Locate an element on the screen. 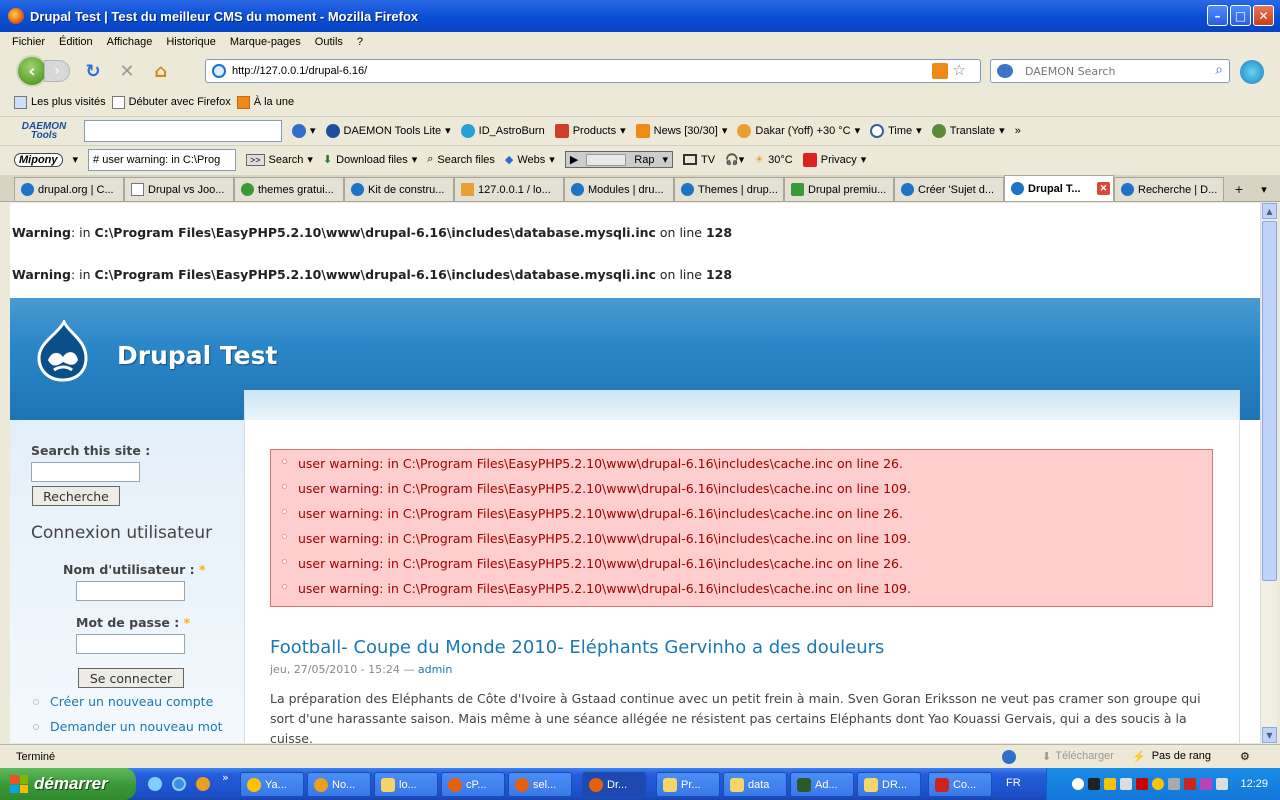  menu-affichage: Affichage is located at coordinates (130, 42).